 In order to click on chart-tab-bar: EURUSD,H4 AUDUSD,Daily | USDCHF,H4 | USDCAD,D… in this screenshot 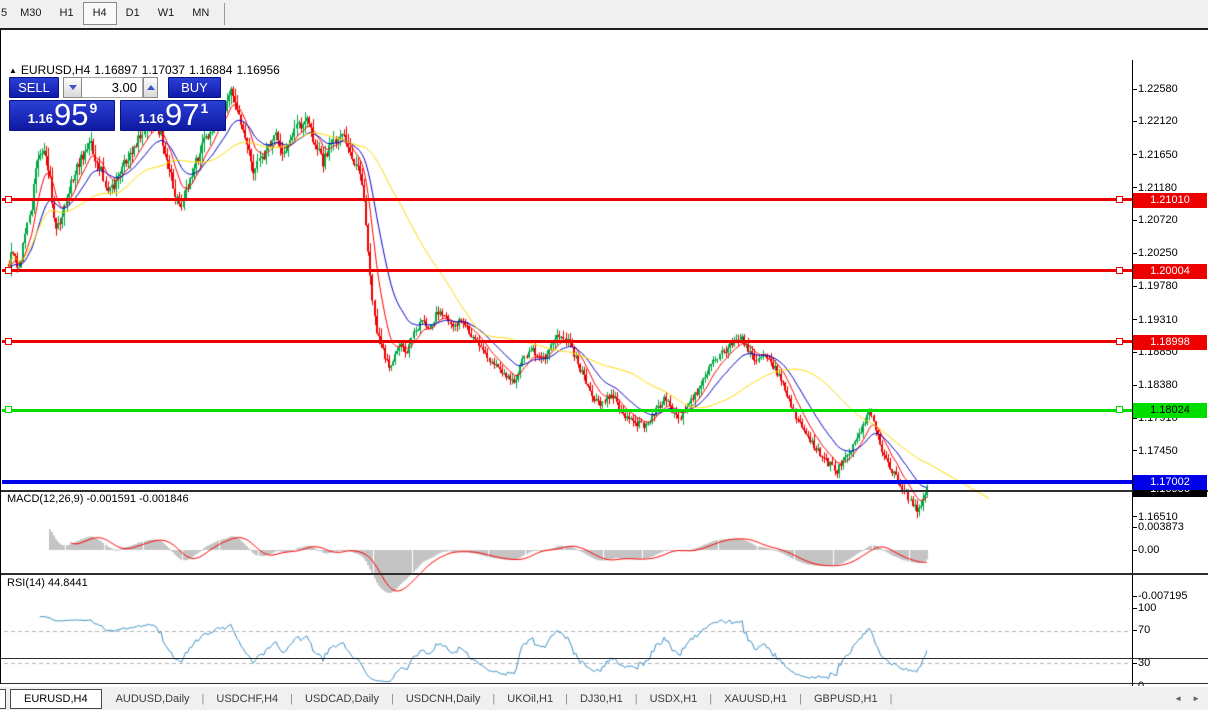, I will do `click(604, 698)`.